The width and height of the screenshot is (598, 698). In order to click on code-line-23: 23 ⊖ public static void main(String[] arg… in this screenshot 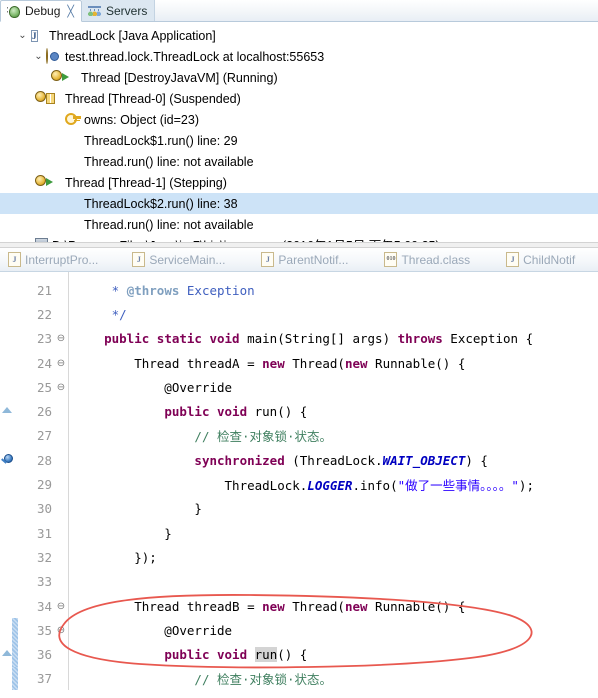, I will do `click(299, 339)`.